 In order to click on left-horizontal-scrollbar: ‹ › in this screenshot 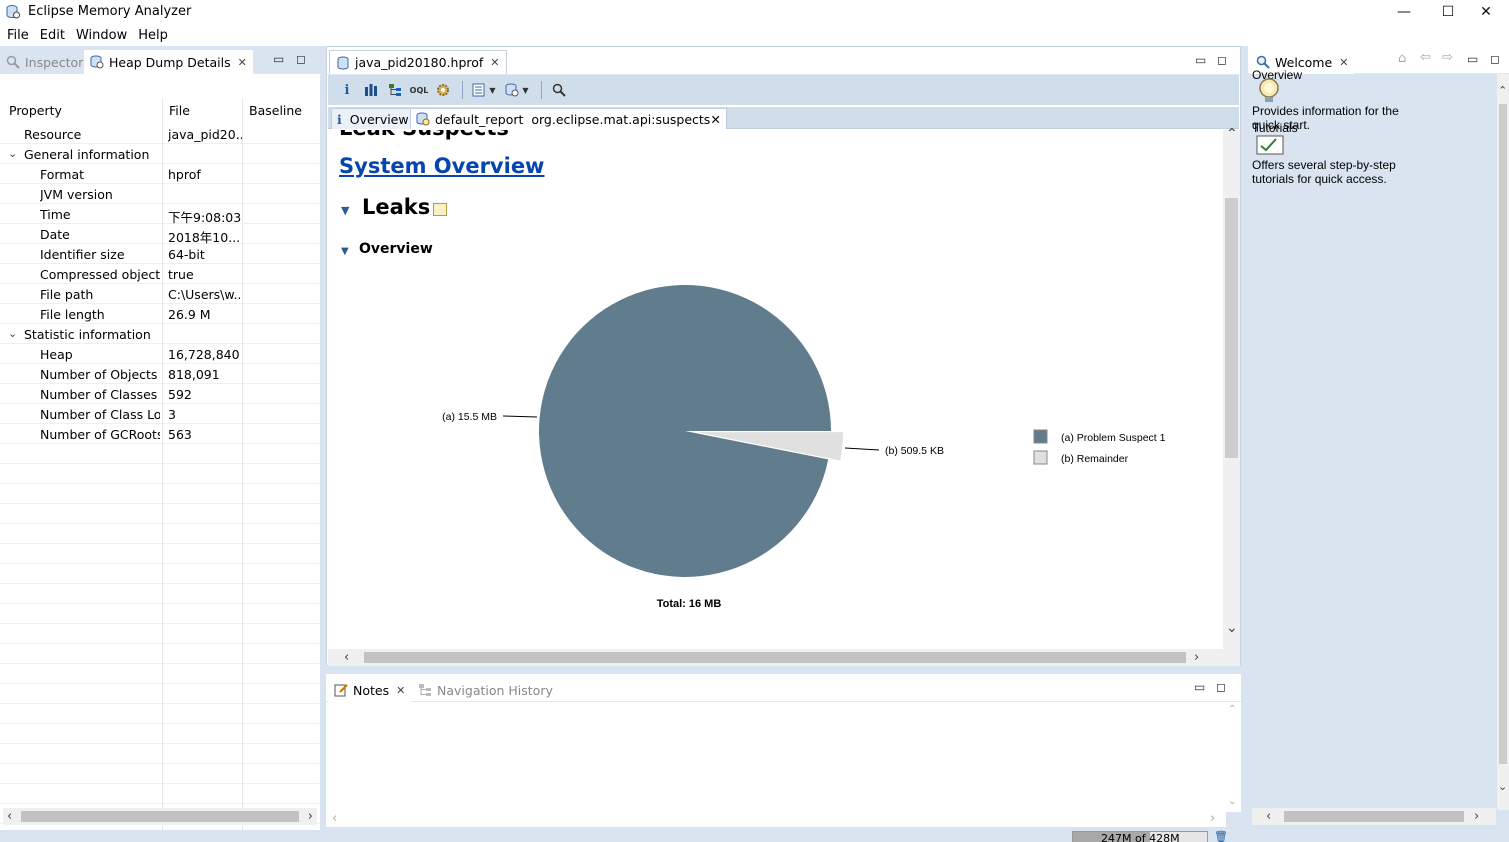, I will do `click(160, 816)`.